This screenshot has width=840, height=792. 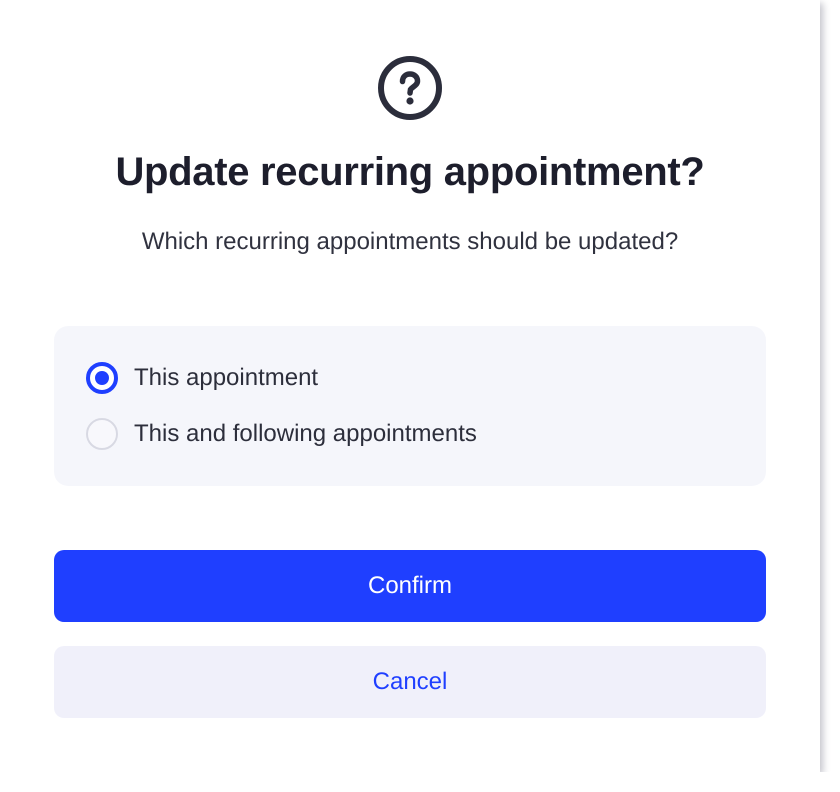 I want to click on radio-icon, so click(x=102, y=378).